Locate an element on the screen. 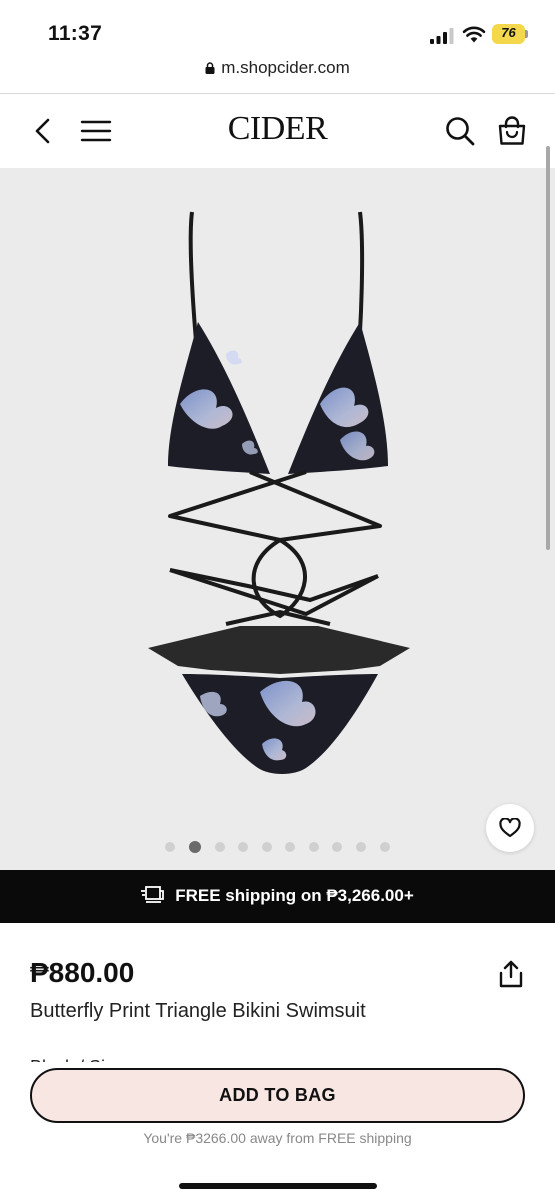 This screenshot has width=555, height=1200. product-title: Butterfly Print Triangle Bikini Swimsuit is located at coordinates (198, 1011).